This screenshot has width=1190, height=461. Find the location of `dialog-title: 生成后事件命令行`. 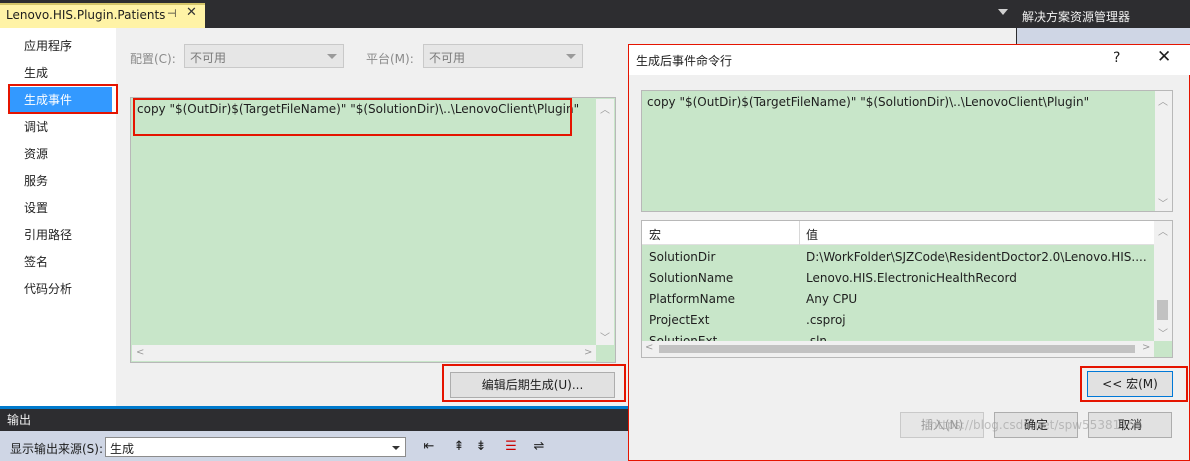

dialog-title: 生成后事件命令行 is located at coordinates (684, 61).